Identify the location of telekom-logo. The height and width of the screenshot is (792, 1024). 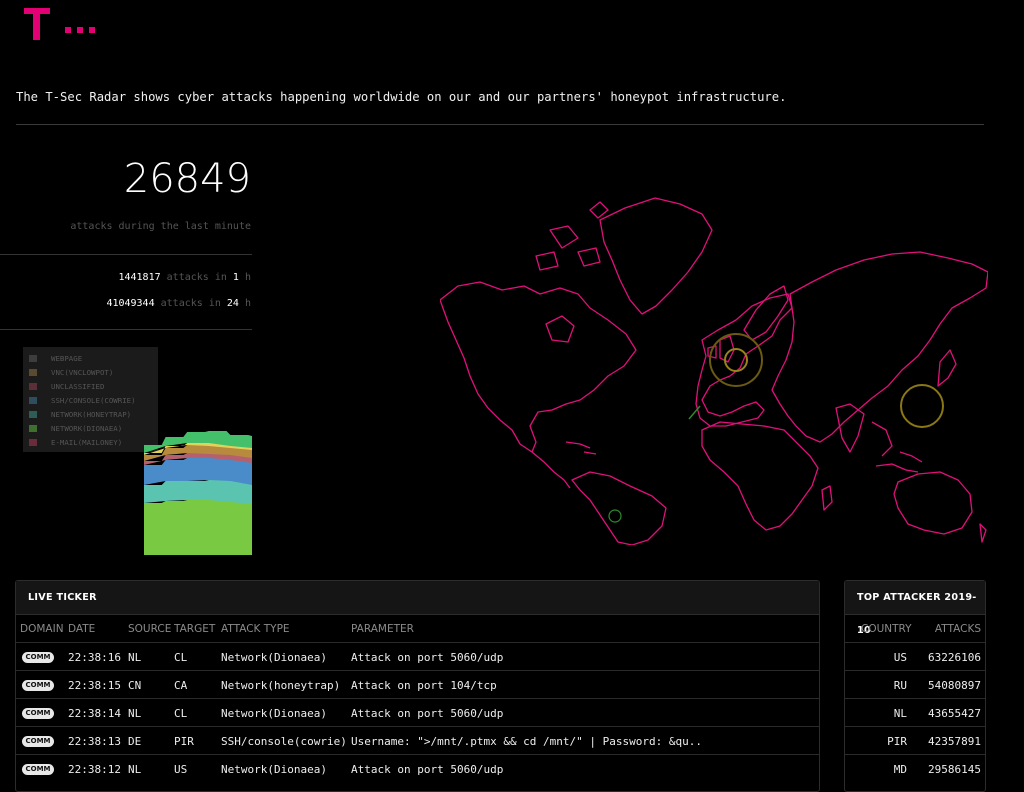
(59, 25).